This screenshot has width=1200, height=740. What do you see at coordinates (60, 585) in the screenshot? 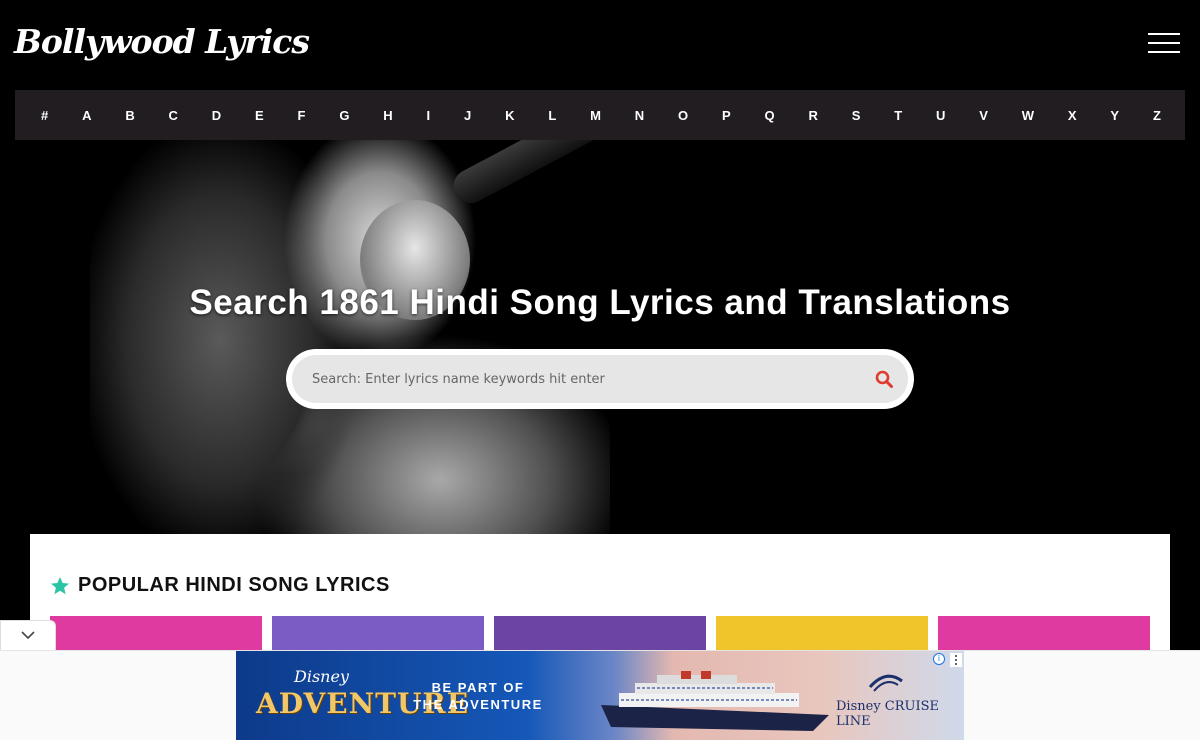
I see `star-icon` at bounding box center [60, 585].